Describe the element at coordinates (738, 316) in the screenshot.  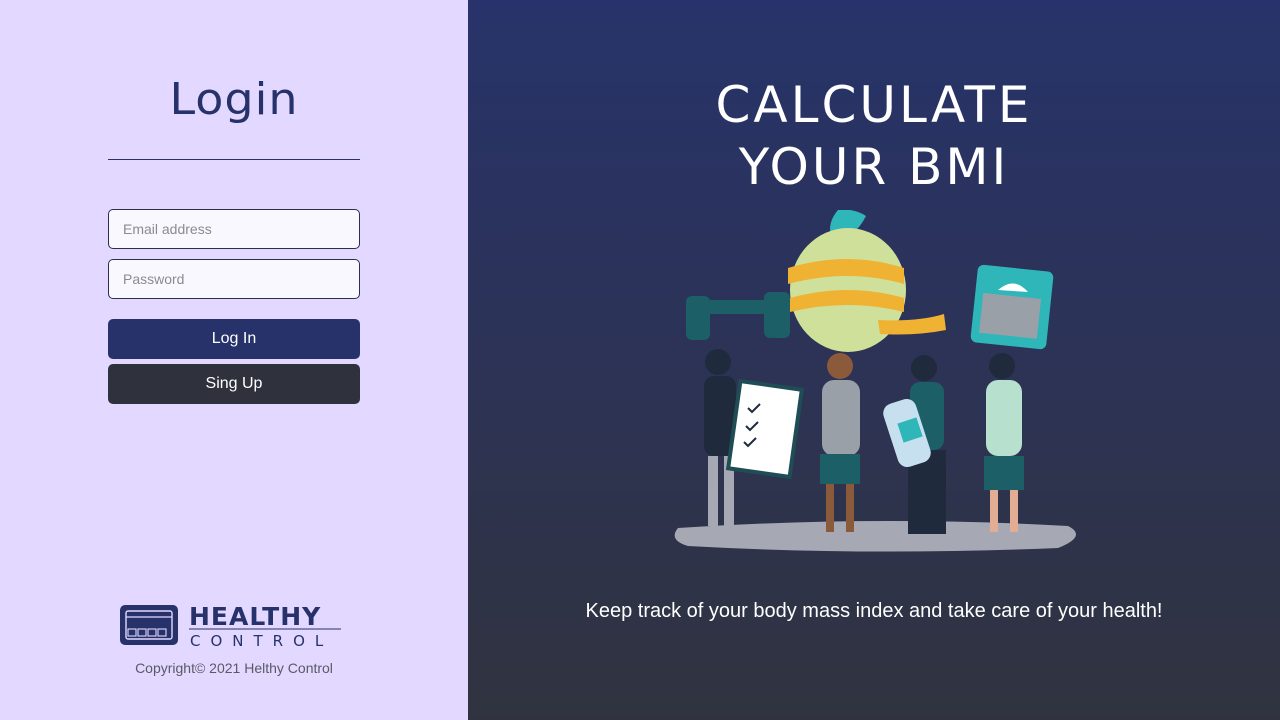
I see `dumbbell-icon` at that location.